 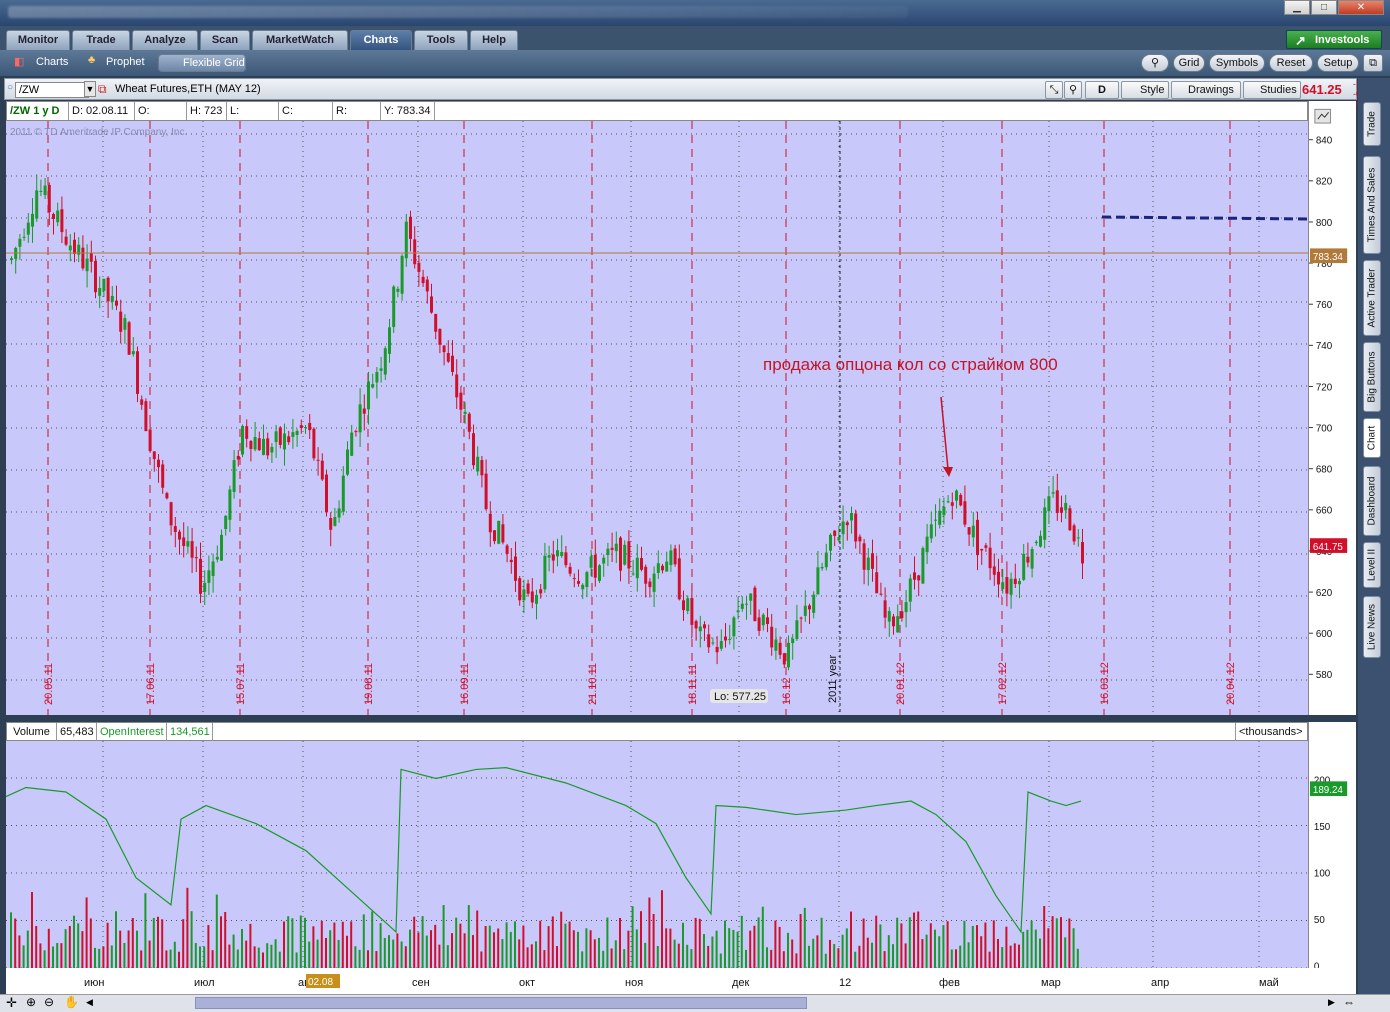 What do you see at coordinates (681, 981) in the screenshot?
I see `time-axis: июн июл ав сен окт ноя дек 12 фев мар апр май 02.08` at bounding box center [681, 981].